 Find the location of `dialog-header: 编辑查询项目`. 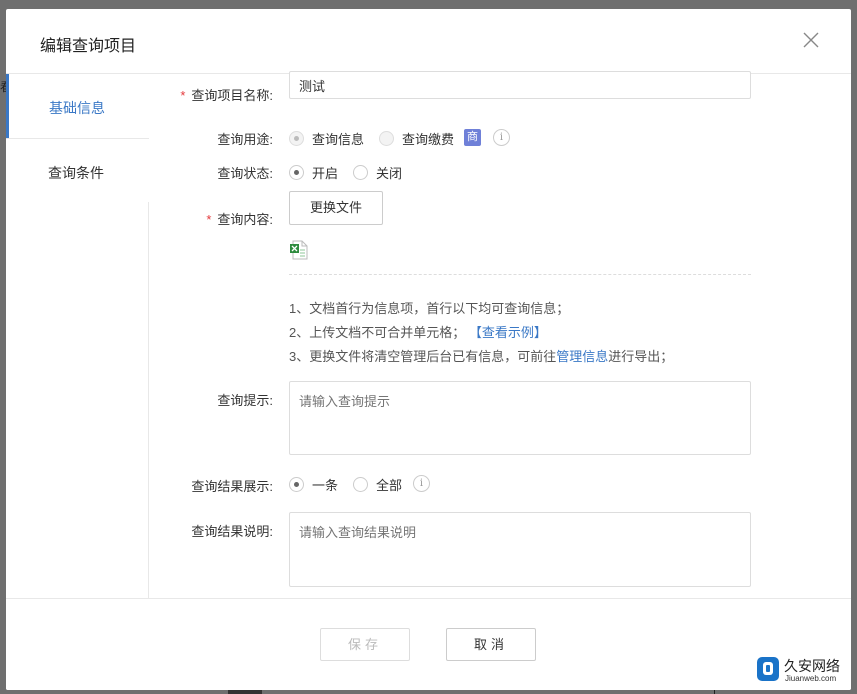

dialog-header: 编辑查询项目 is located at coordinates (428, 41).